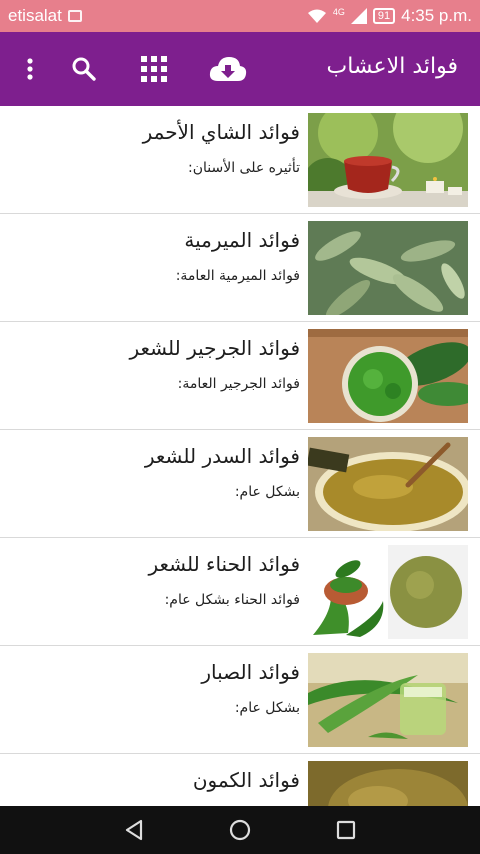 The width and height of the screenshot is (480, 854). Describe the element at coordinates (392, 66) in the screenshot. I see `page-title: فوائد الاعشاب` at that location.